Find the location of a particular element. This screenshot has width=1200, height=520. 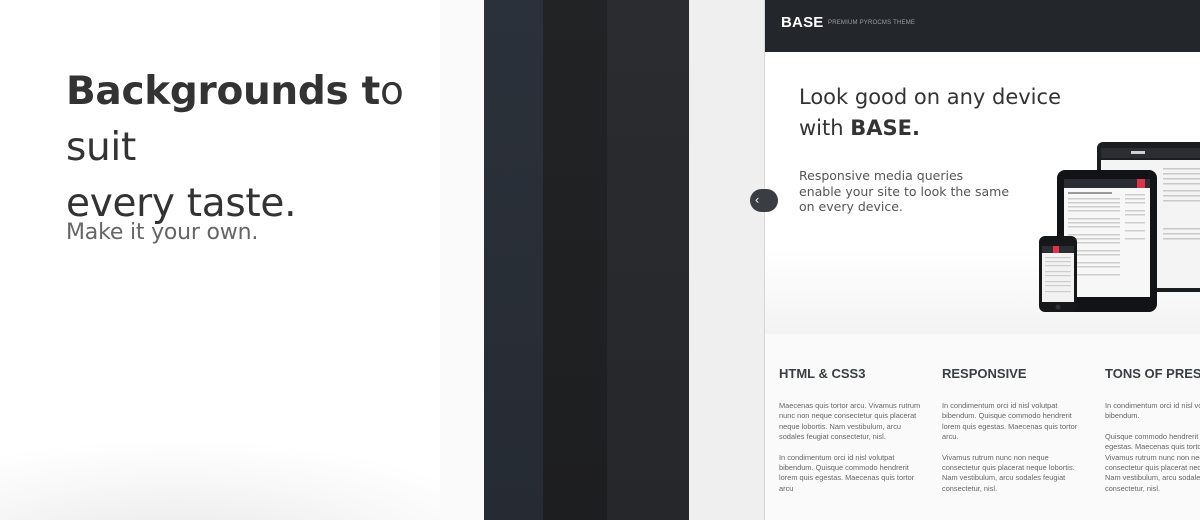

feature-title: TONS OF PRESETS is located at coordinates (1152, 373).